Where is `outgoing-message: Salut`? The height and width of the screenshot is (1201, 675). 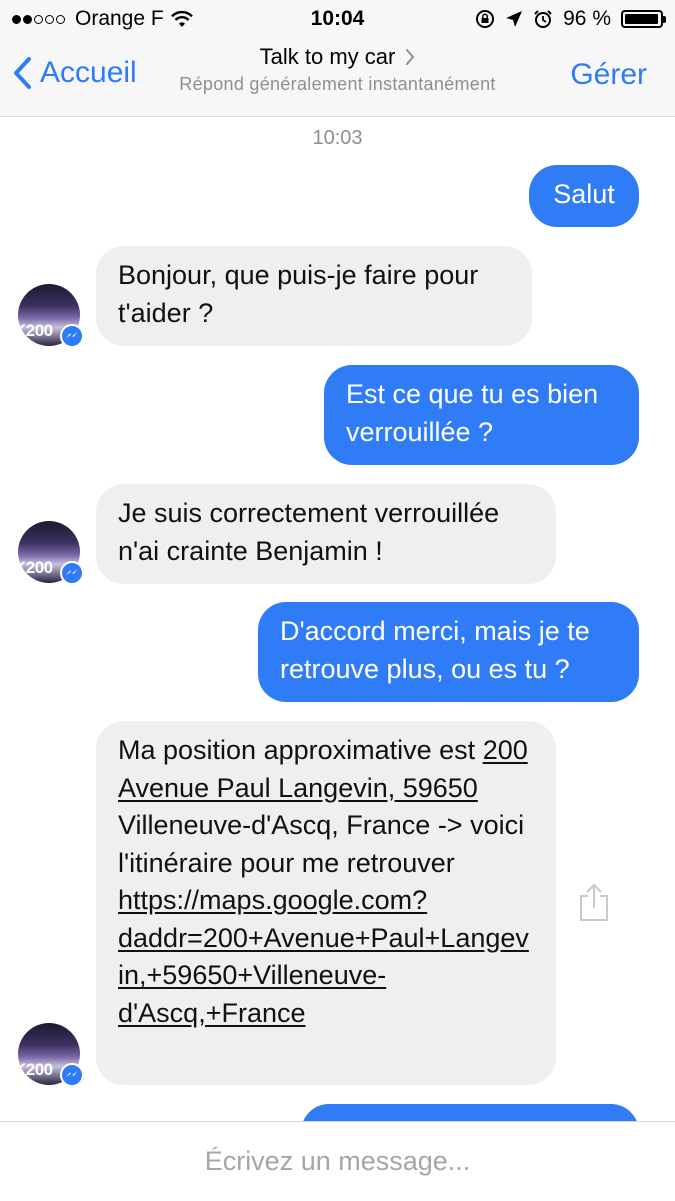
outgoing-message: Salut is located at coordinates (584, 196).